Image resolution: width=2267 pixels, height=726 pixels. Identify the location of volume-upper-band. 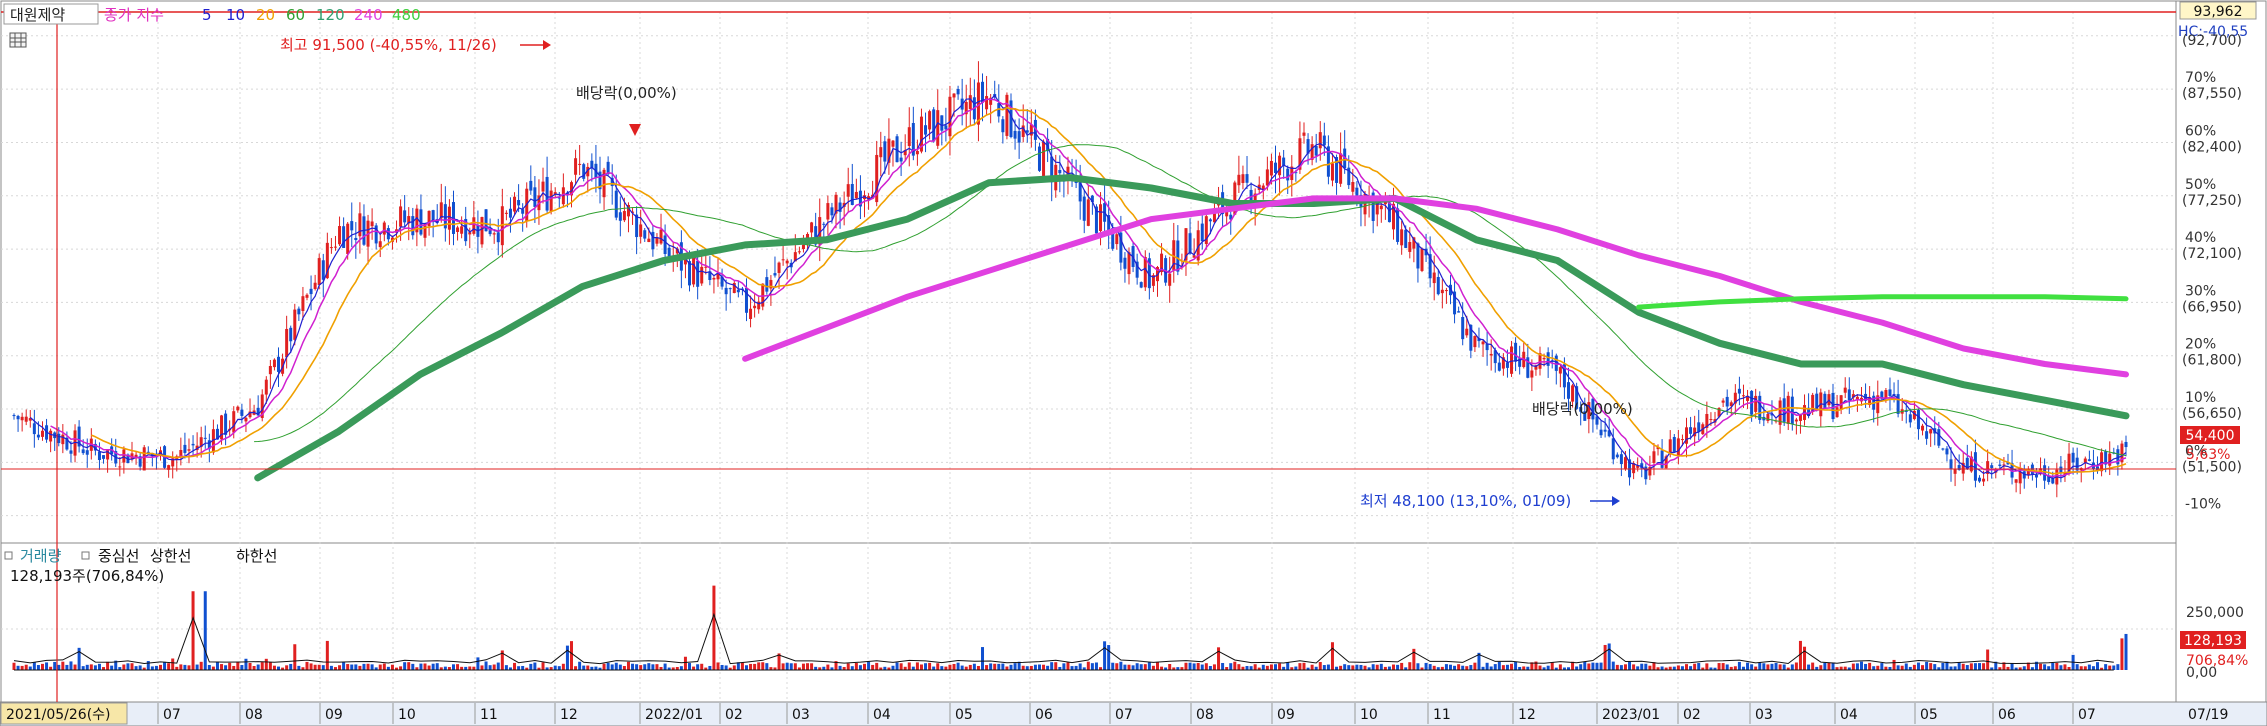
(1063, 638).